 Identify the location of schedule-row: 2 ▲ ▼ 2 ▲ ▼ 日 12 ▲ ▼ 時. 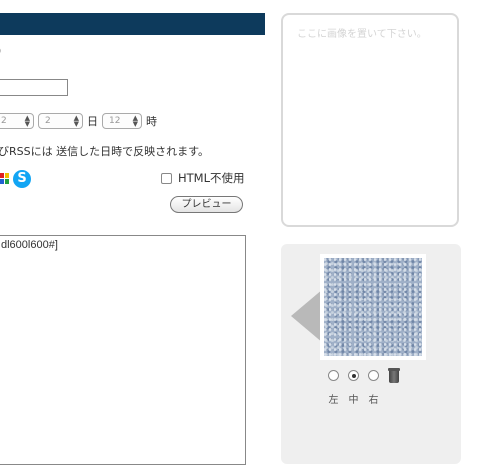
(78, 121).